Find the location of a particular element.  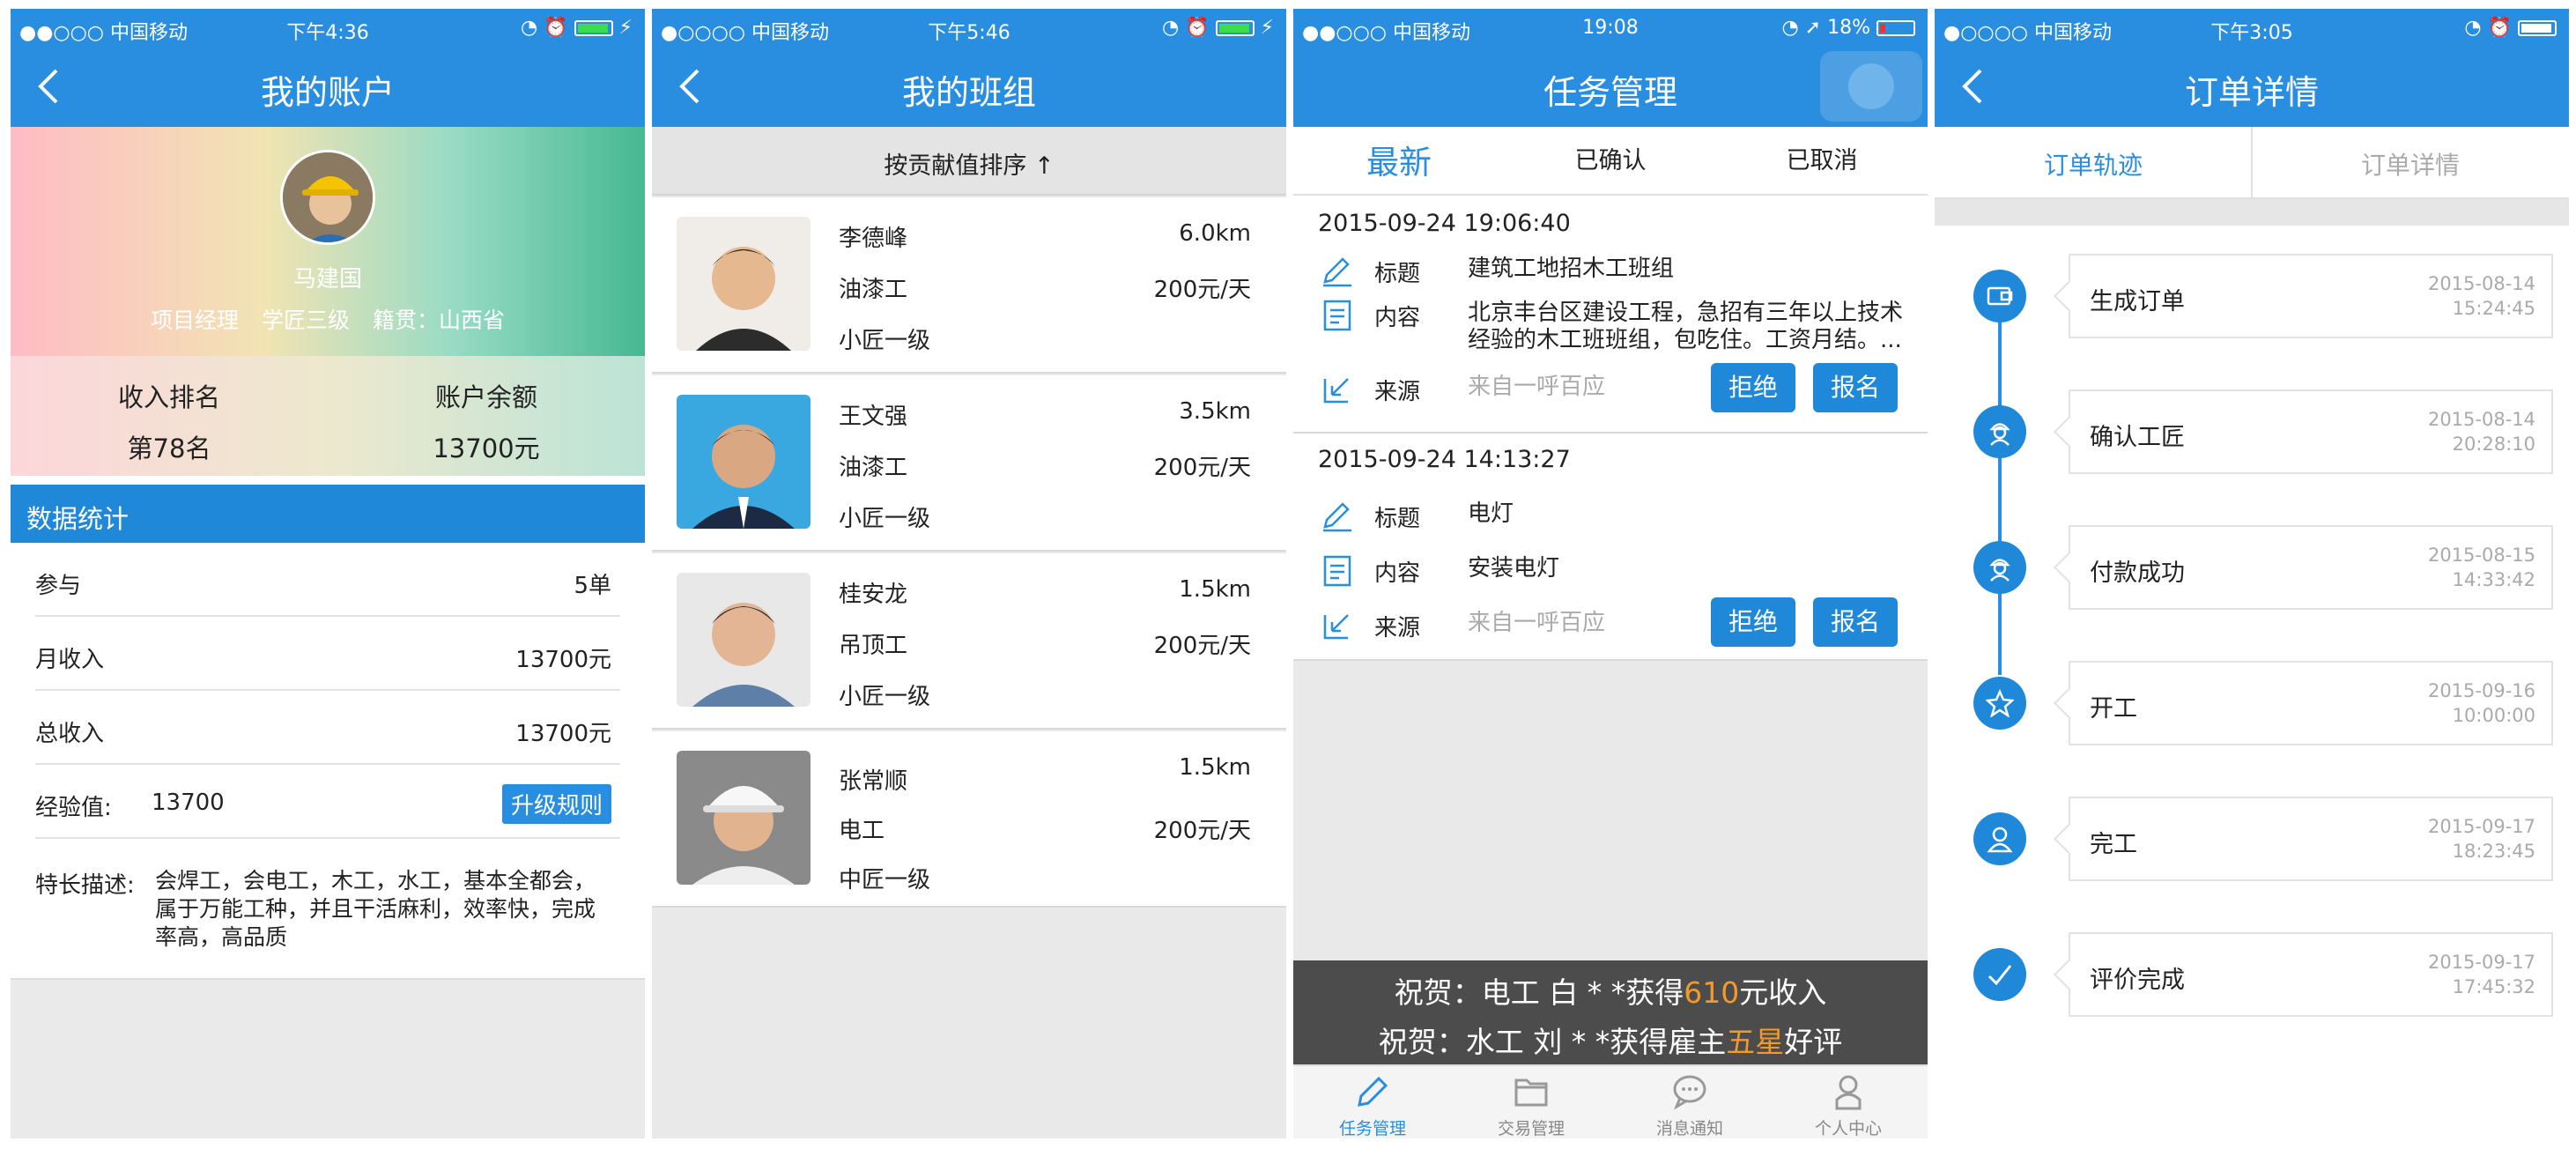

balance-value: 13700元 is located at coordinates (486, 448).